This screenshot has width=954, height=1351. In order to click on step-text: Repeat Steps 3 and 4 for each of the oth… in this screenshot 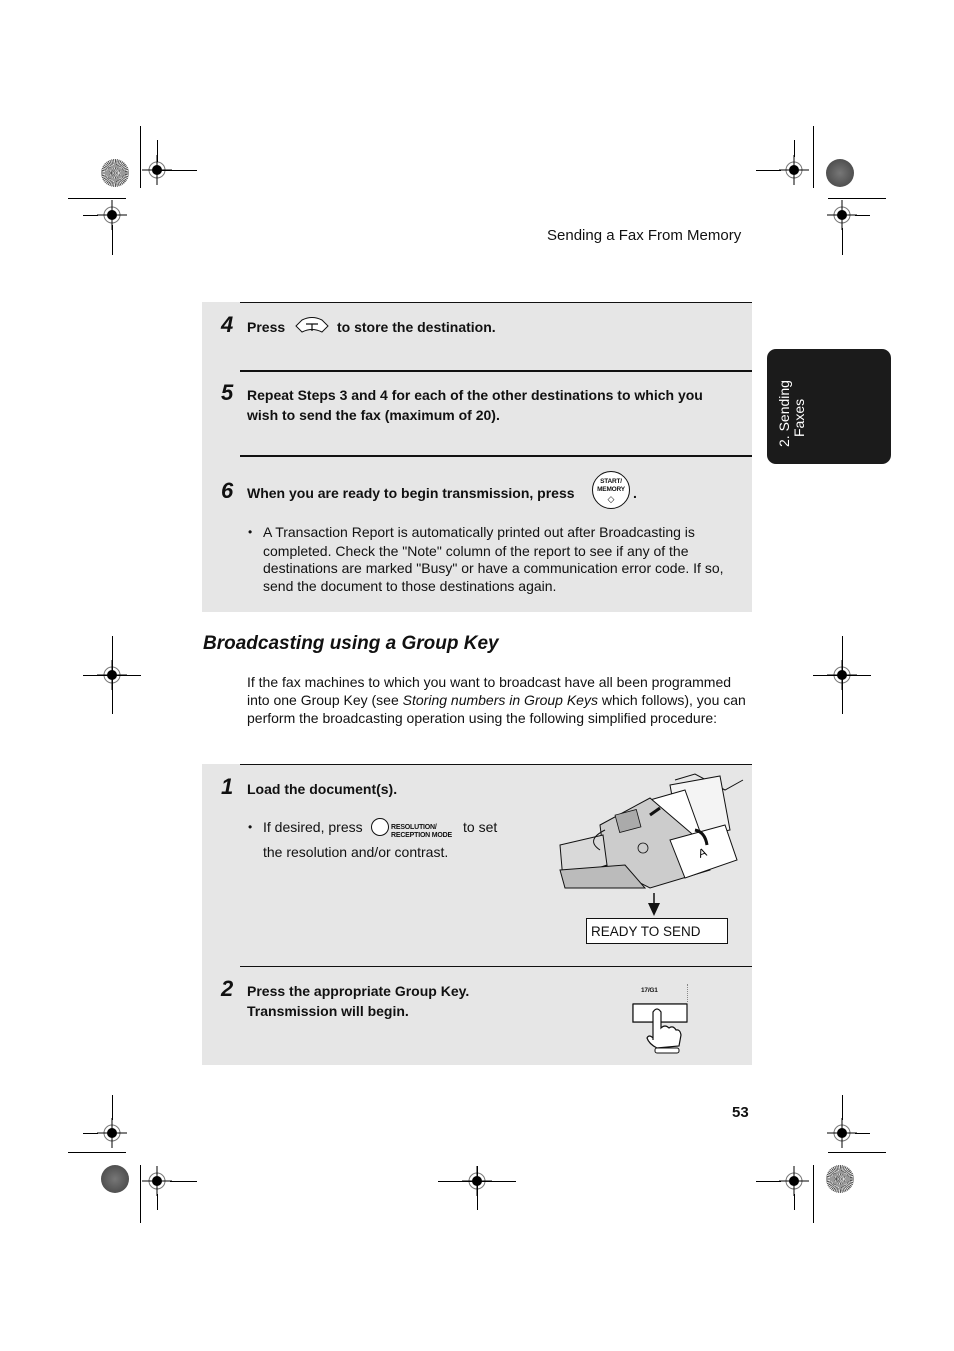, I will do `click(475, 395)`.